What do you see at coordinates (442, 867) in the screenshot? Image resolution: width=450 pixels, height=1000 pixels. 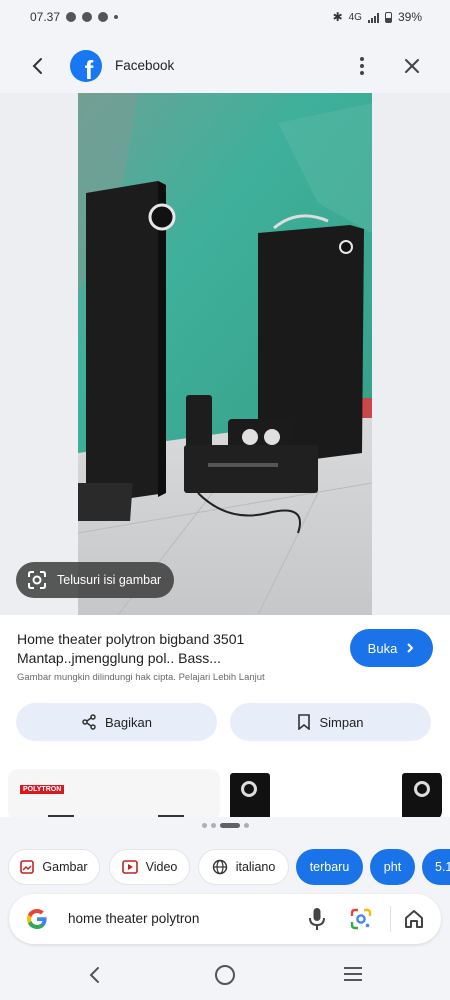 I see `chip-5-1-label: 5.1` at bounding box center [442, 867].